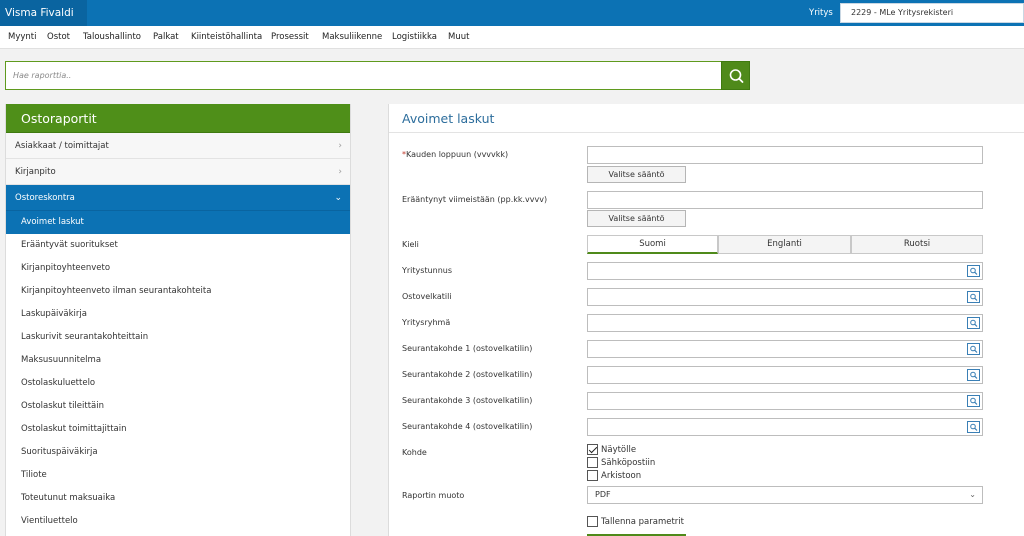 The width and height of the screenshot is (1024, 536). I want to click on ostovelkatili-input, so click(785, 297).